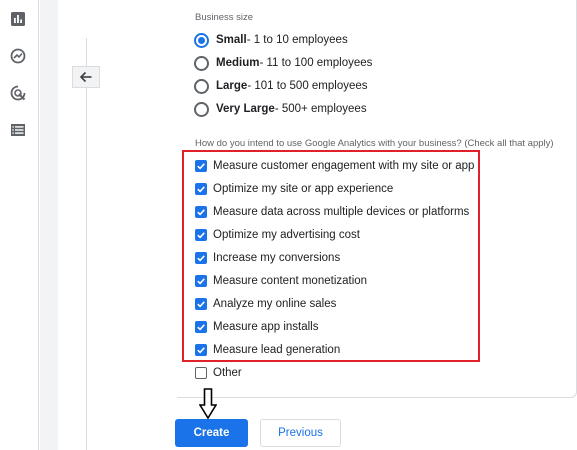 The width and height of the screenshot is (577, 450). I want to click on back-button, so click(86, 77).